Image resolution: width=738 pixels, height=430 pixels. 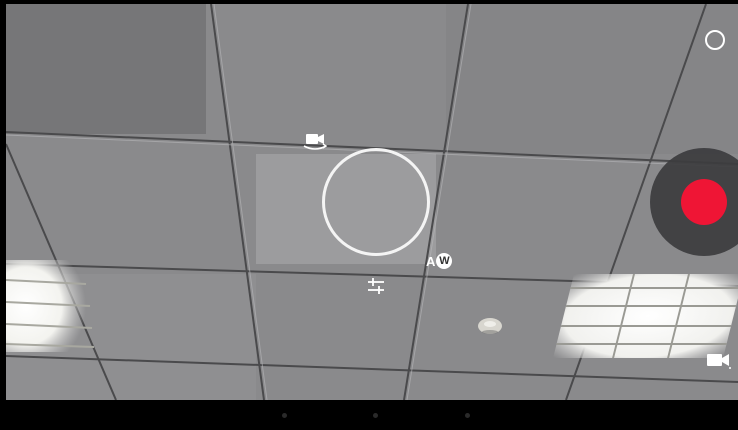 What do you see at coordinates (444, 261) in the screenshot?
I see `white-balance-badge: W` at bounding box center [444, 261].